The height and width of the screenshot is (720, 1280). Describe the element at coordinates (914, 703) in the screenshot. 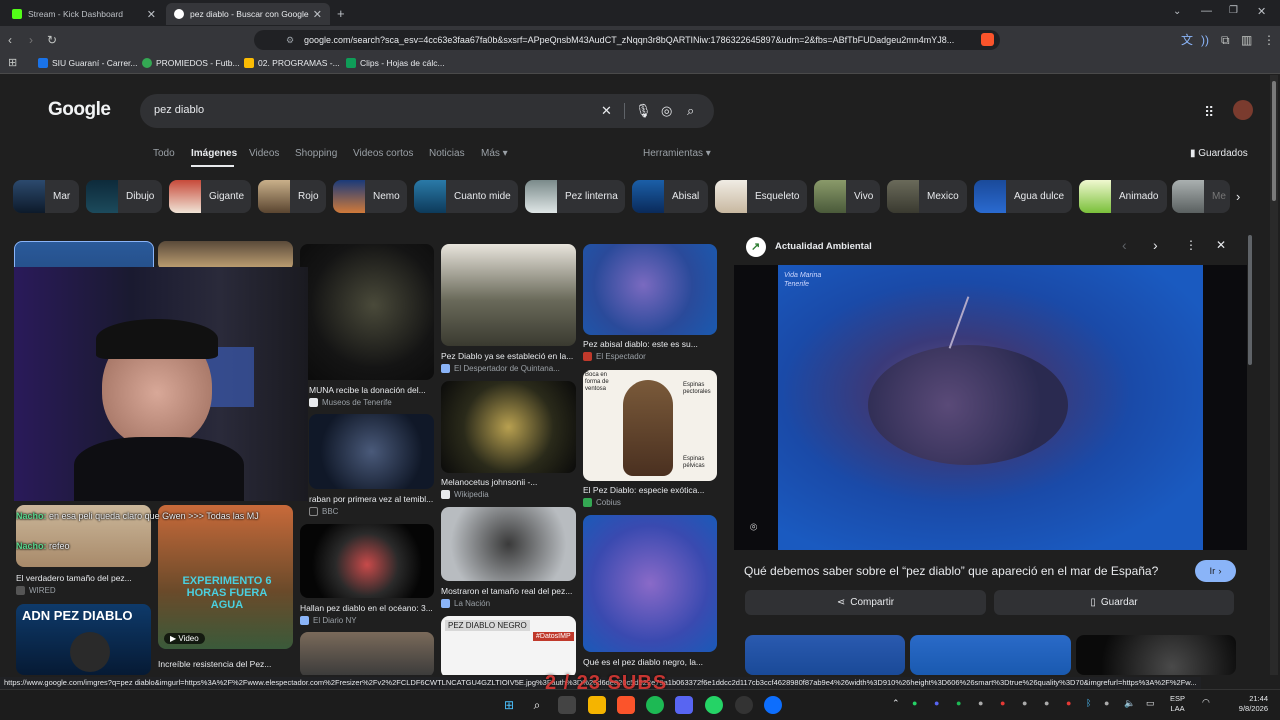

I see `tray-whatsapp-icon: ●` at that location.